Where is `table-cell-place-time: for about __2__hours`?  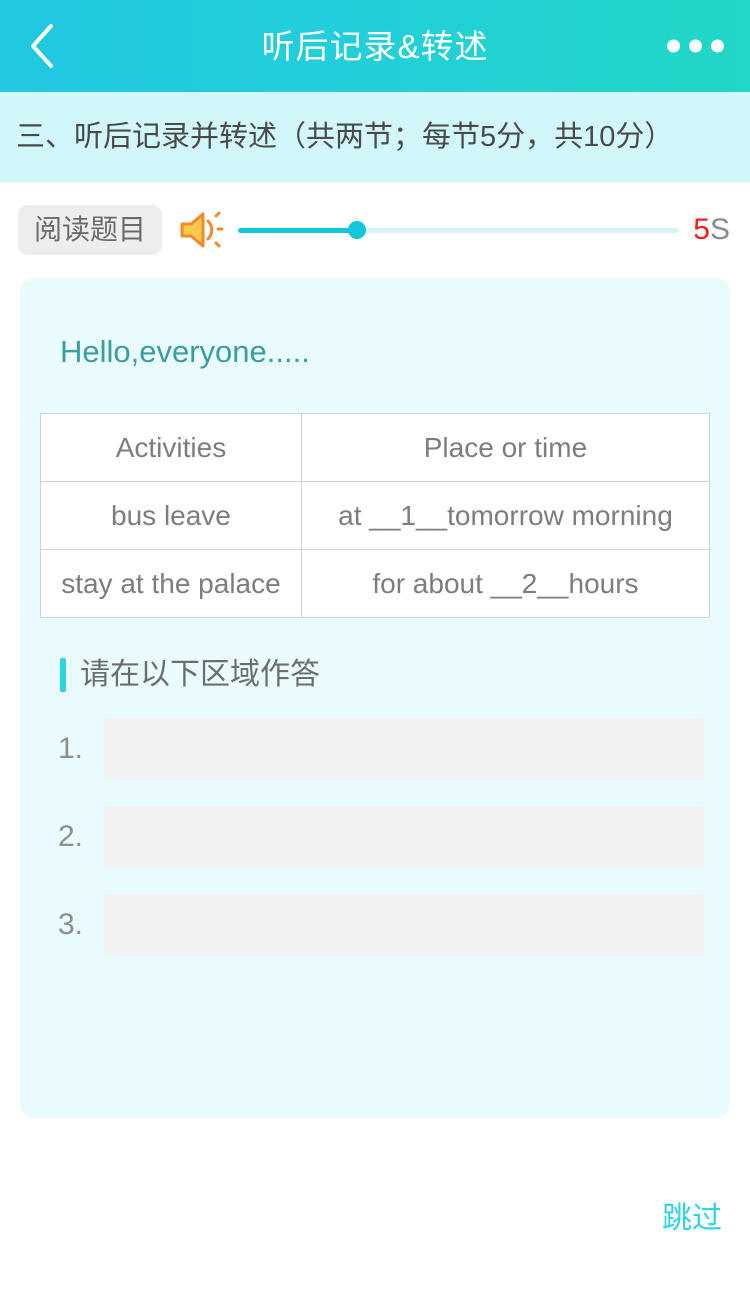 table-cell-place-time: for about __2__hours is located at coordinates (505, 583).